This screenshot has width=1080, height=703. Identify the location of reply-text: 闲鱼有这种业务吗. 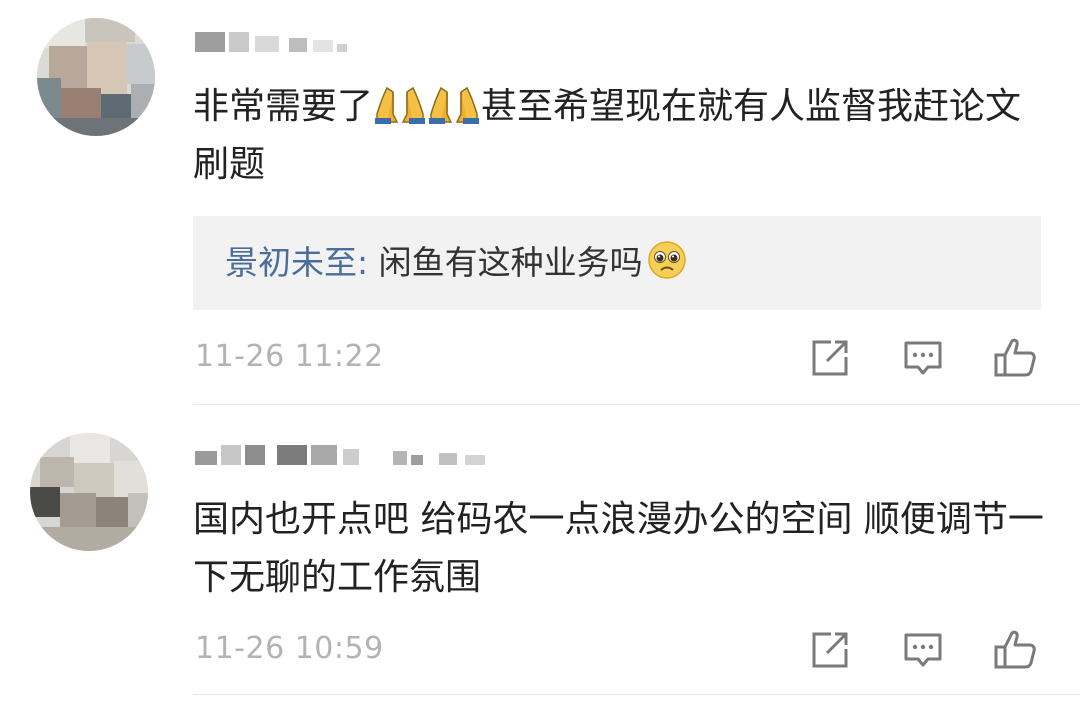
(510, 262).